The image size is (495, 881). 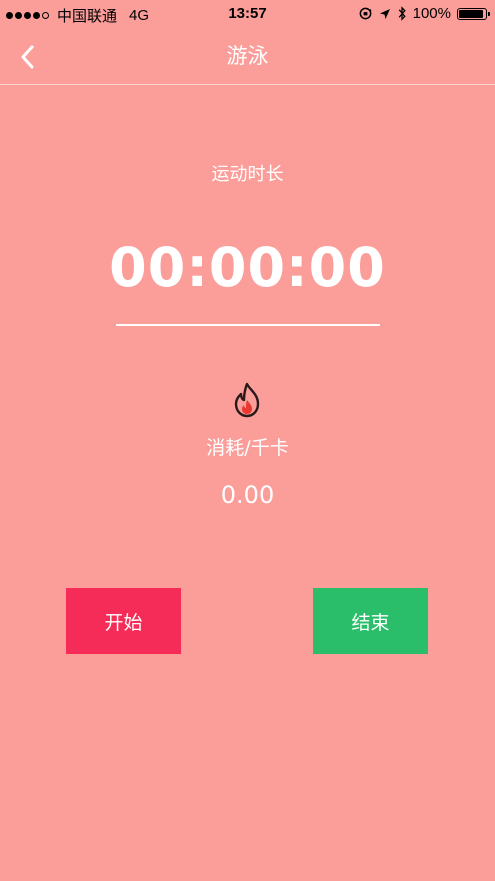 I want to click on timer-divider, so click(x=248, y=325).